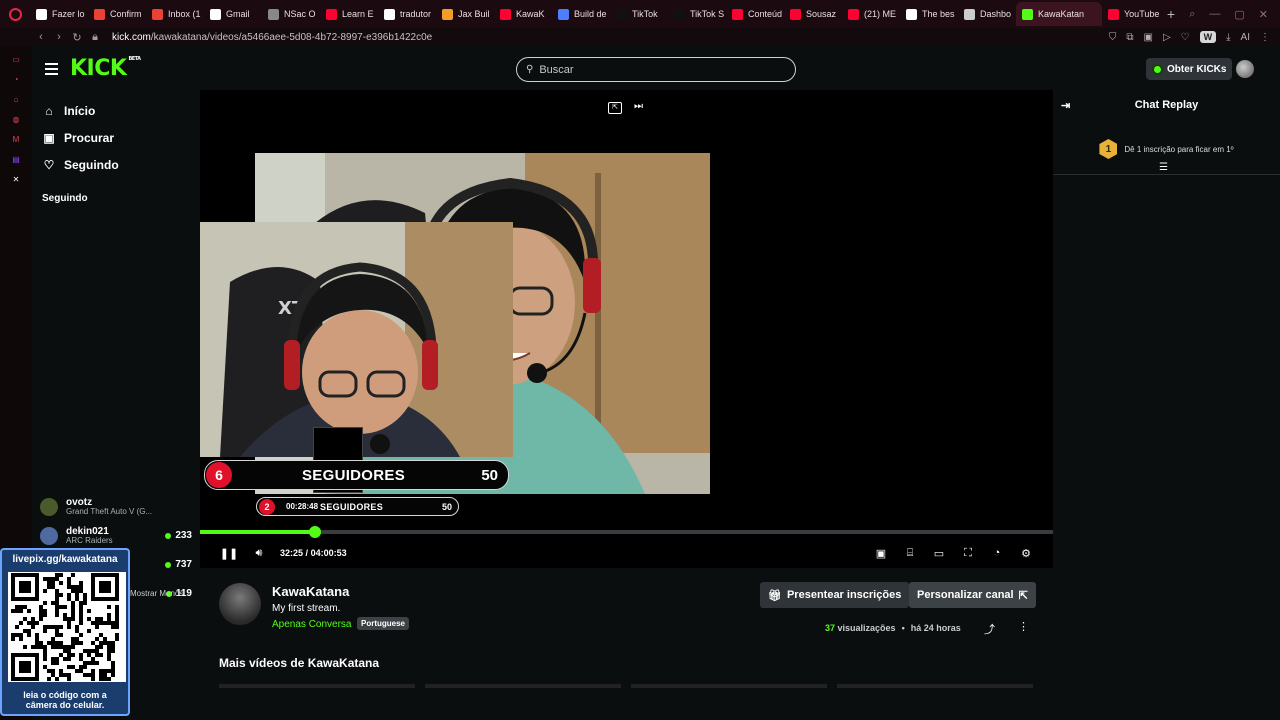 This screenshot has height=720, width=1280. Describe the element at coordinates (229, 553) in the screenshot. I see `pause-icon: ❚❚` at that location.